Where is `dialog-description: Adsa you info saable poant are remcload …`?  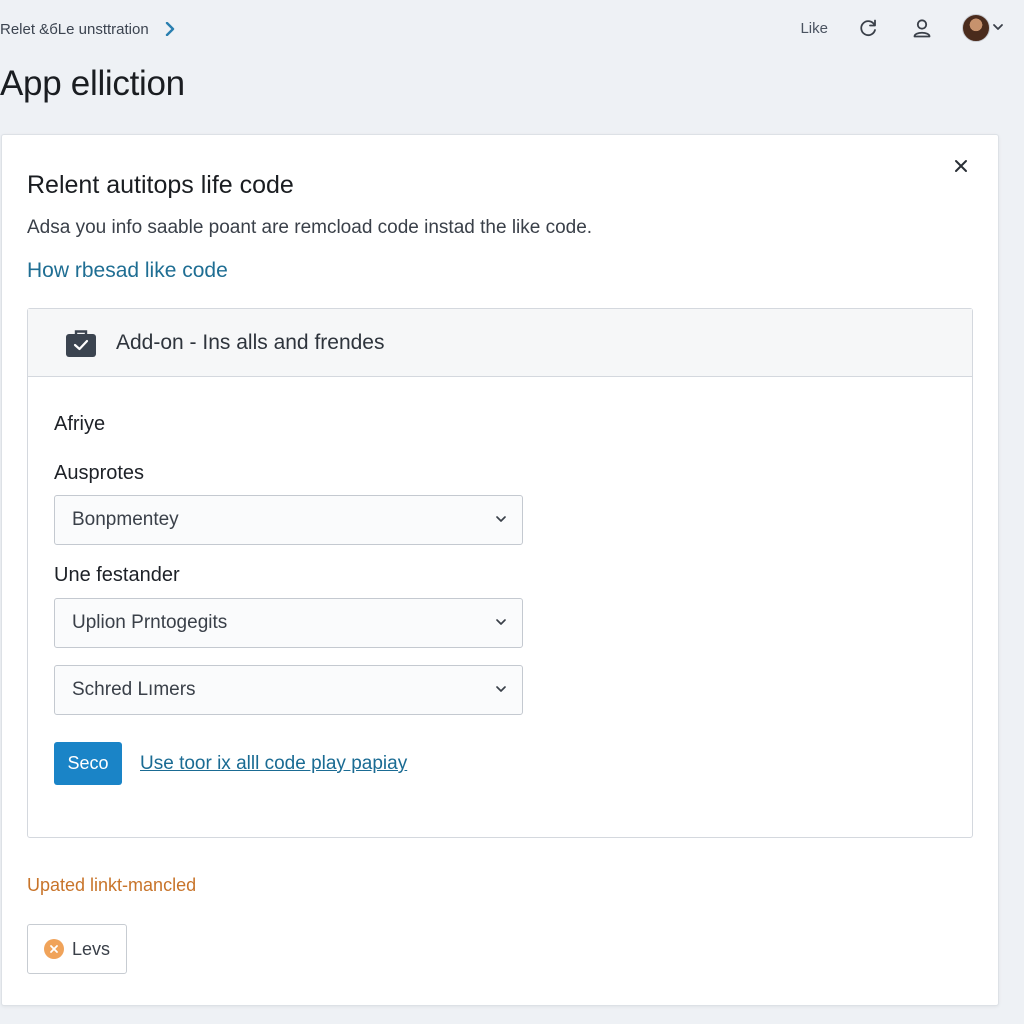 dialog-description: Adsa you info saable poant are remcload … is located at coordinates (310, 227).